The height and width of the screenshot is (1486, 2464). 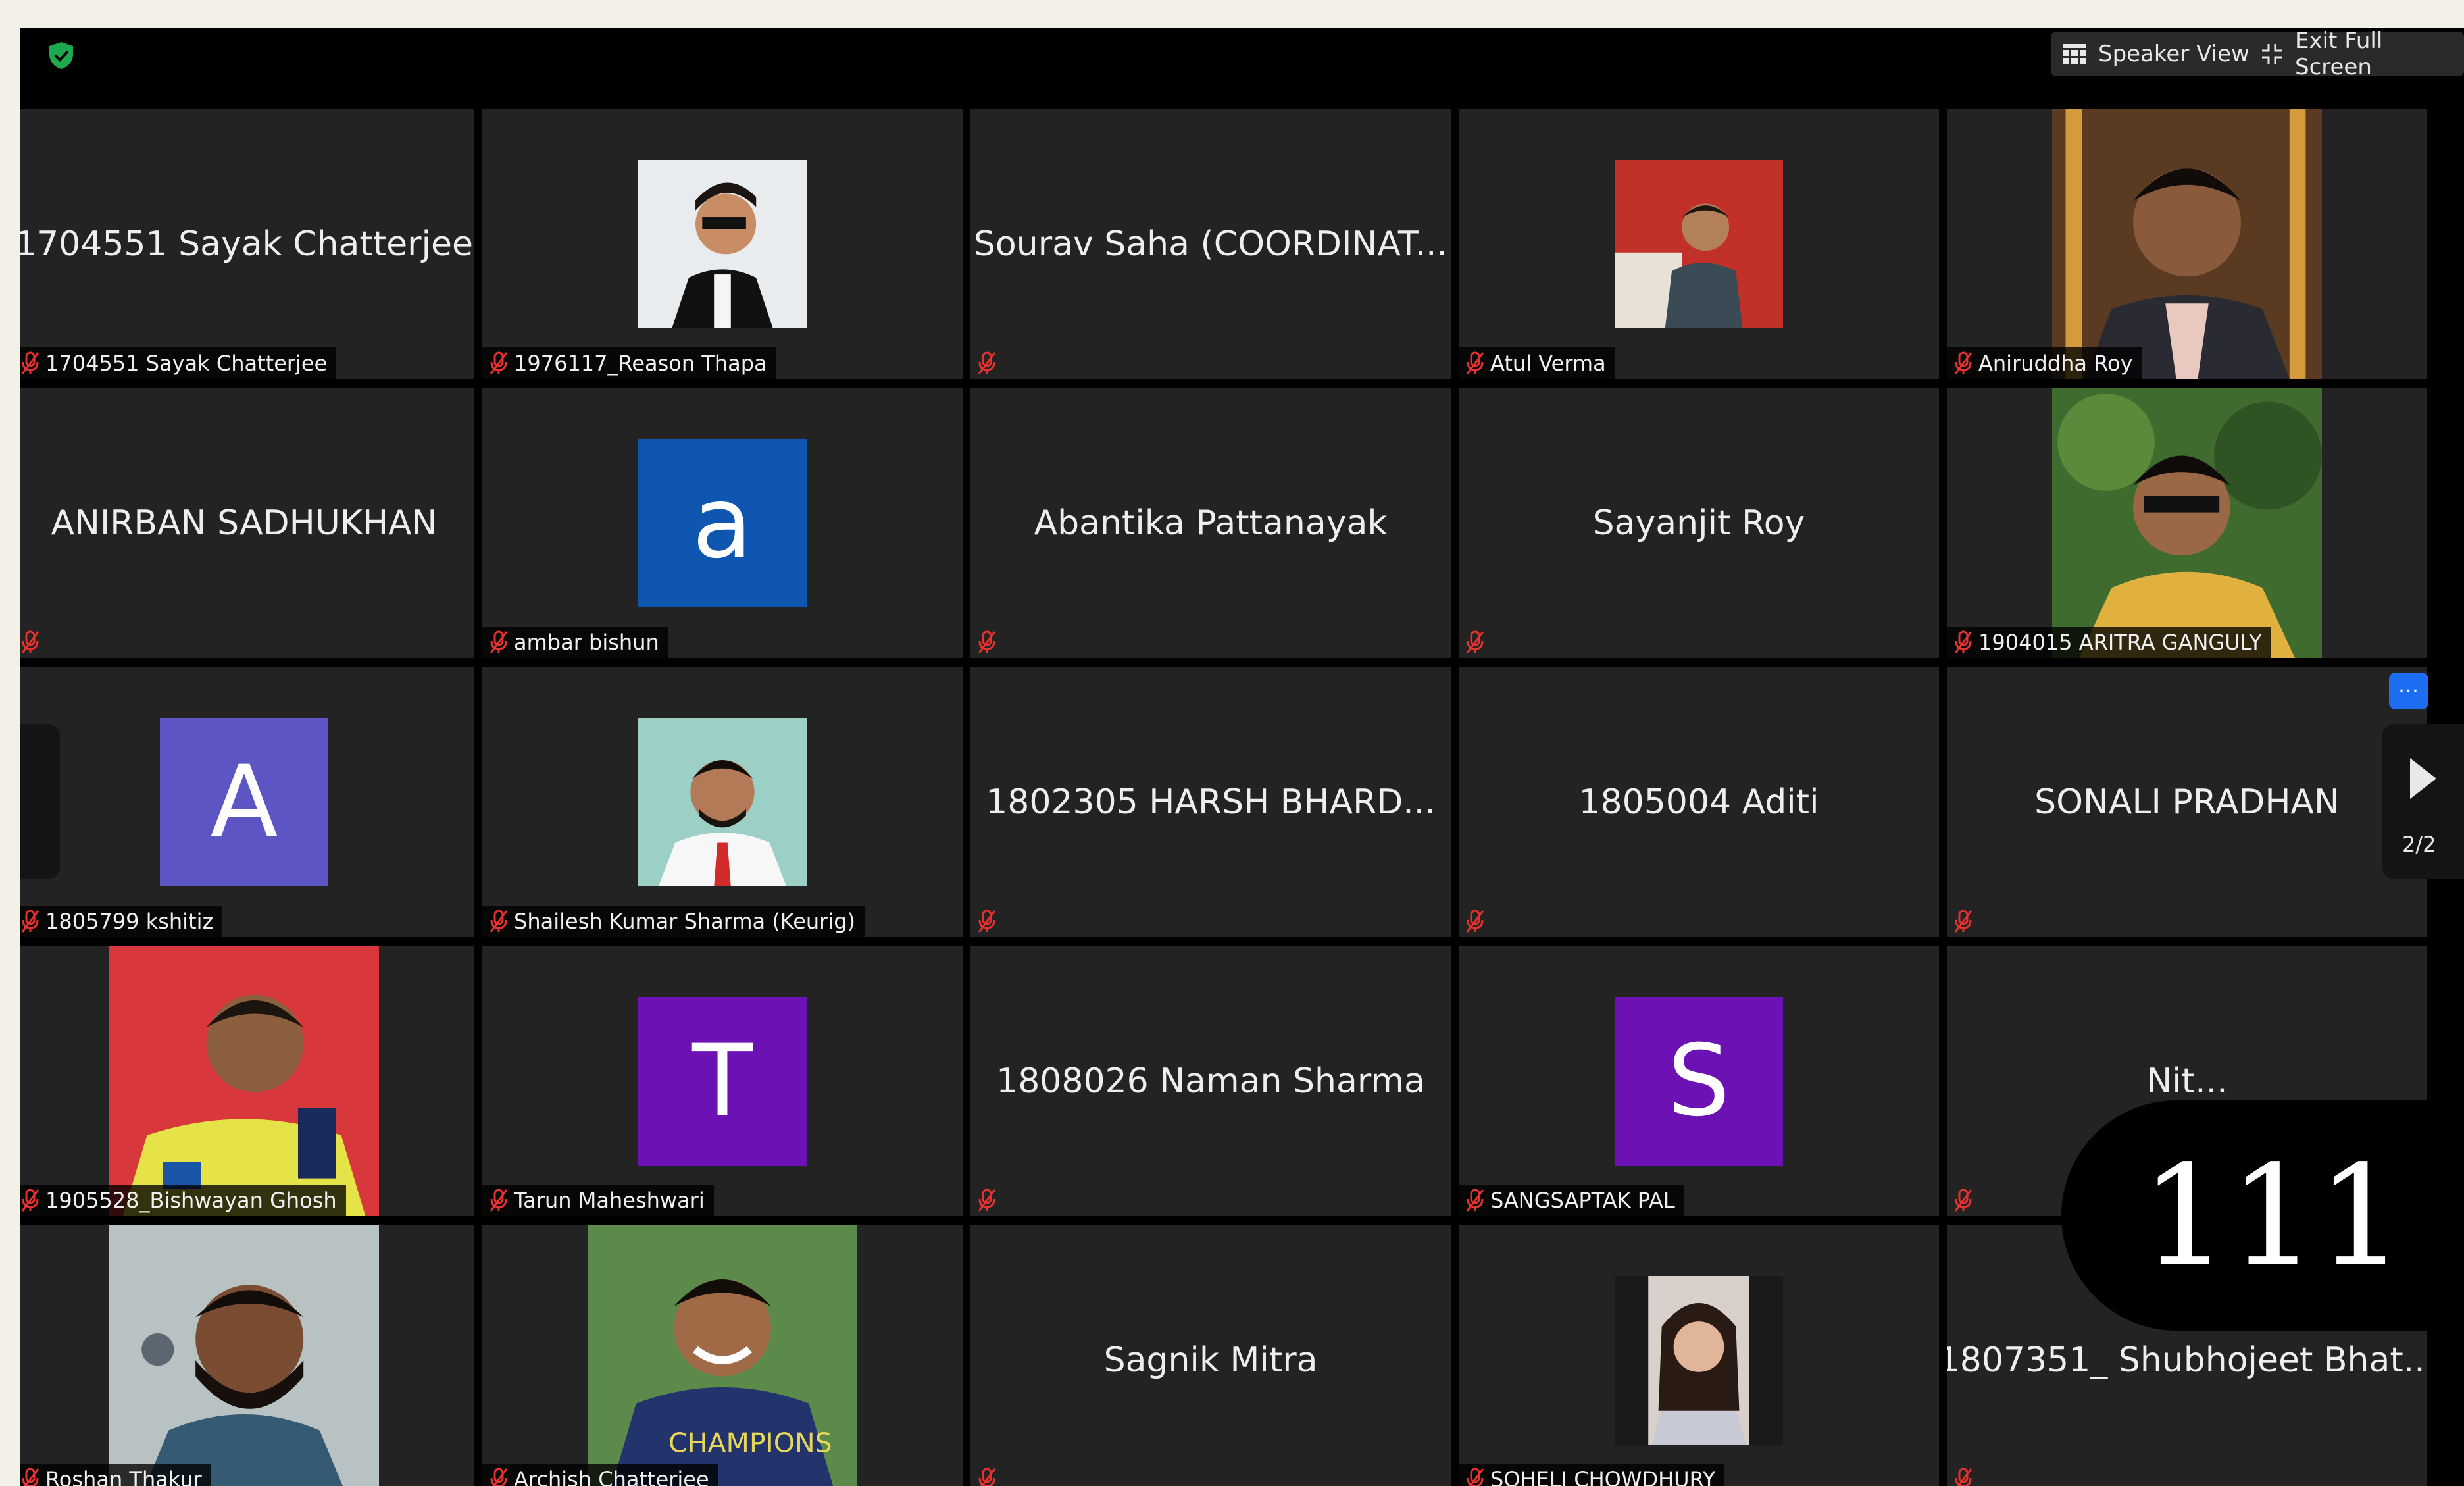 I want to click on participant-nameplate: Archish Chatterjee, so click(x=600, y=1475).